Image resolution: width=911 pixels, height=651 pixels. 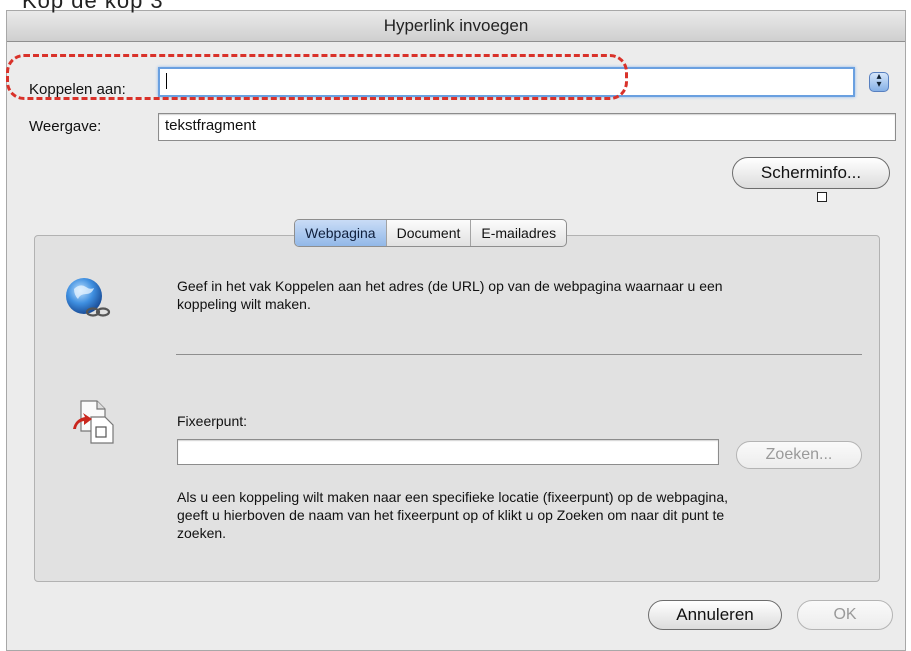 I want to click on tab-document: Document, so click(x=429, y=233).